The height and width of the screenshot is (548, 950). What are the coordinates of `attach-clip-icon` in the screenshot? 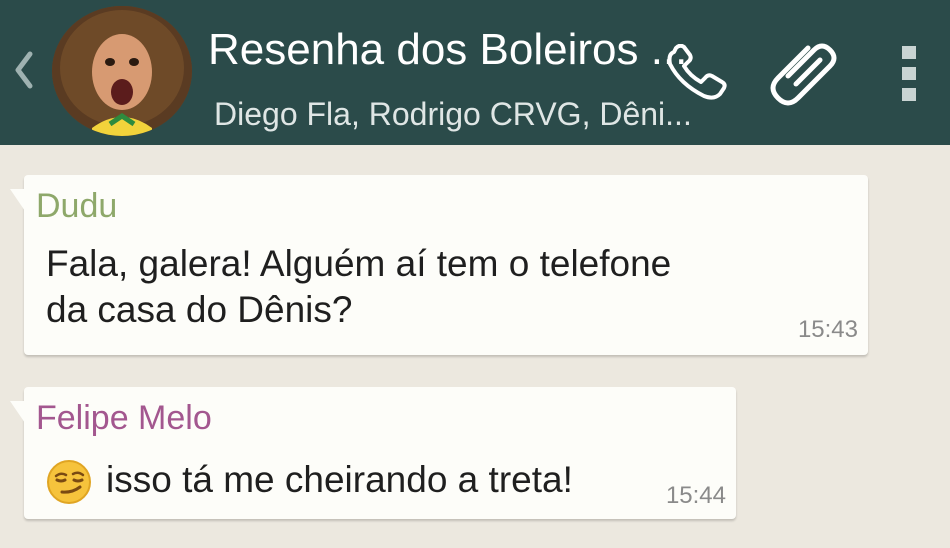 It's located at (803, 71).